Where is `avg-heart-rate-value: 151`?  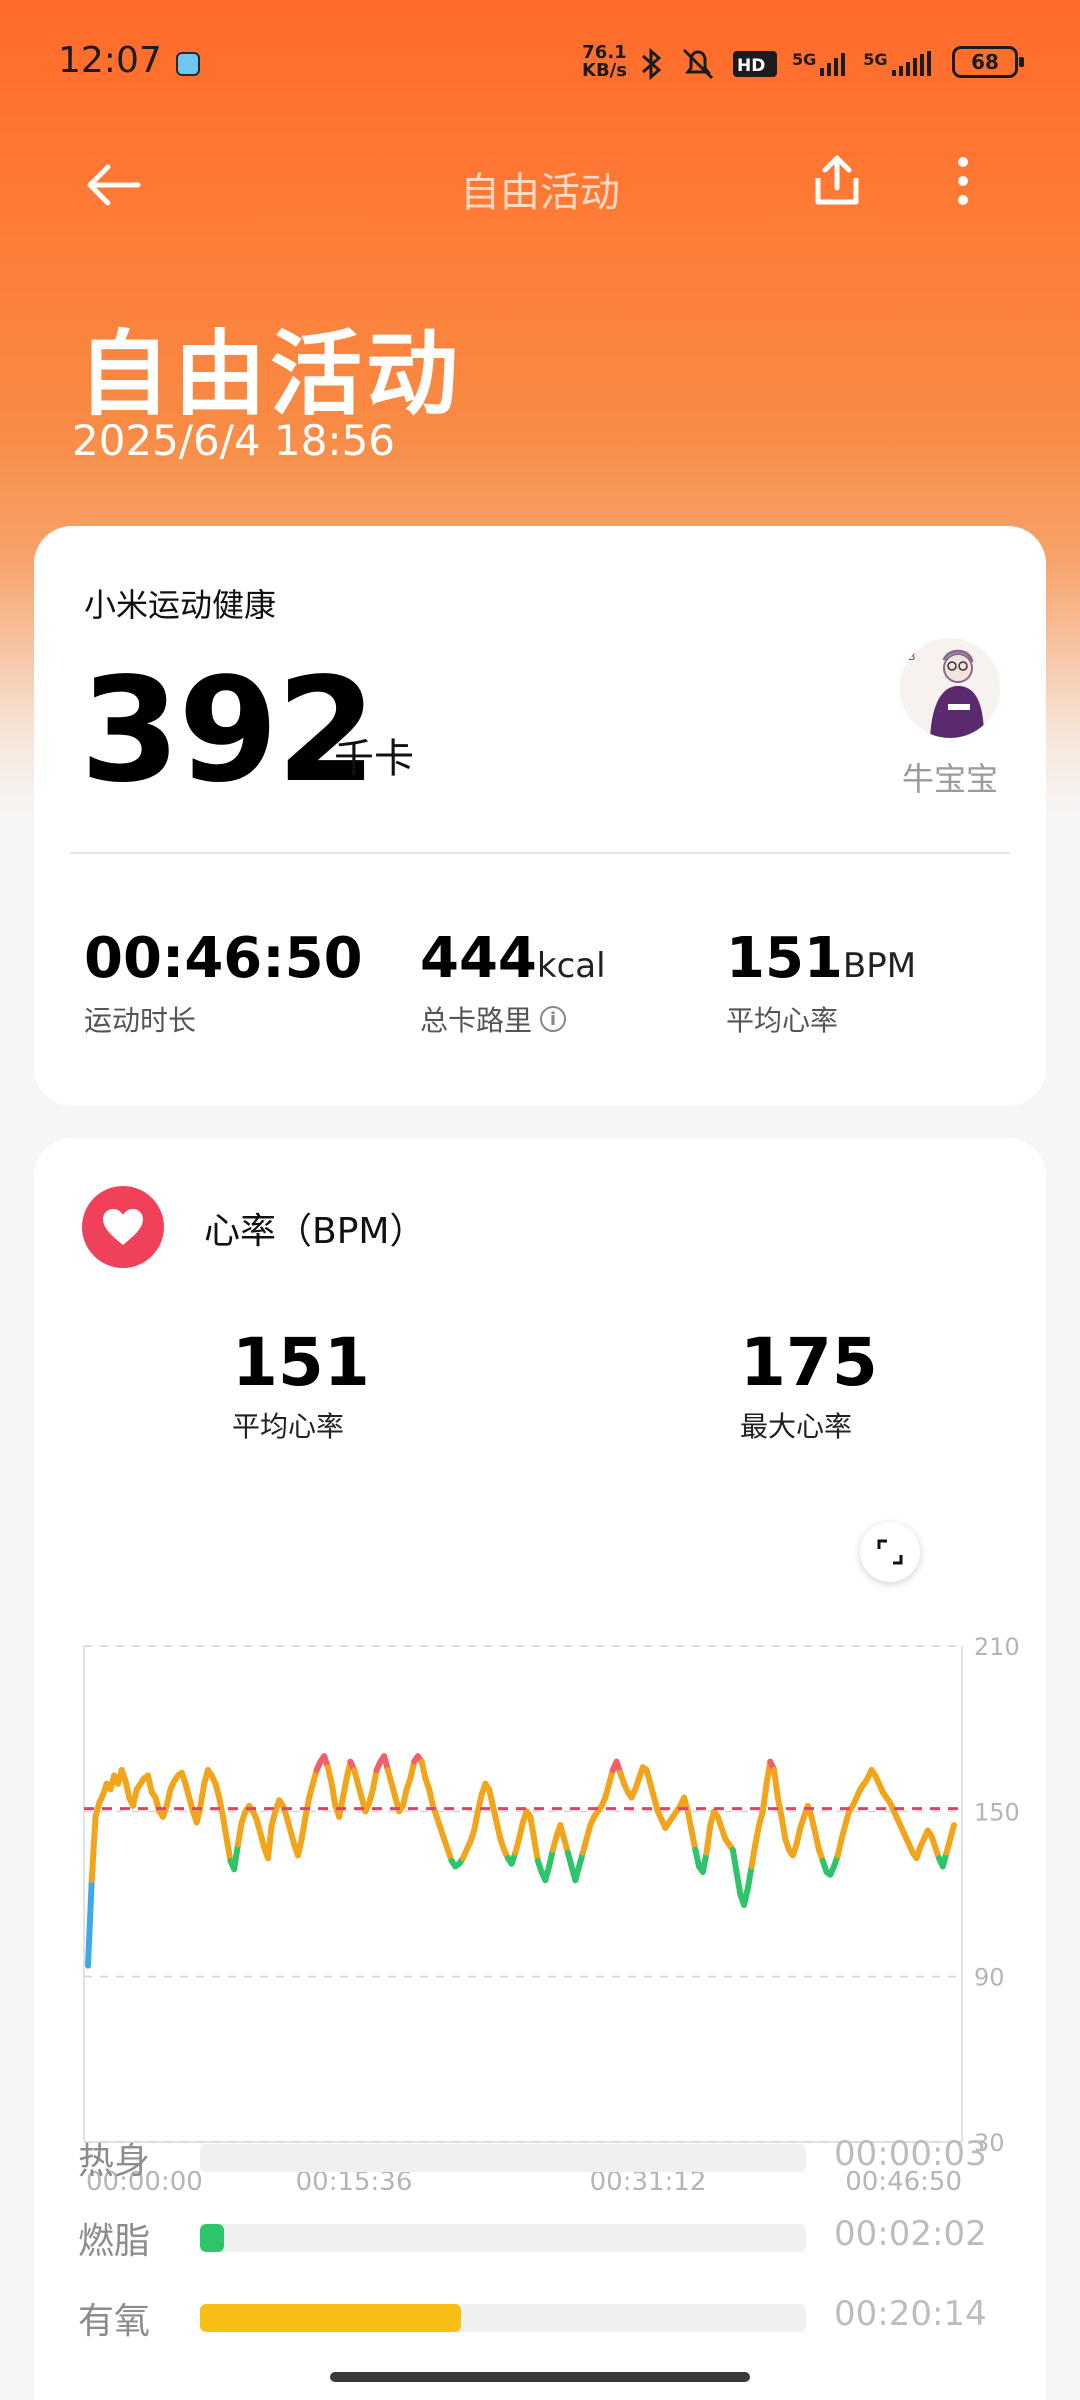 avg-heart-rate-value: 151 is located at coordinates (301, 1362).